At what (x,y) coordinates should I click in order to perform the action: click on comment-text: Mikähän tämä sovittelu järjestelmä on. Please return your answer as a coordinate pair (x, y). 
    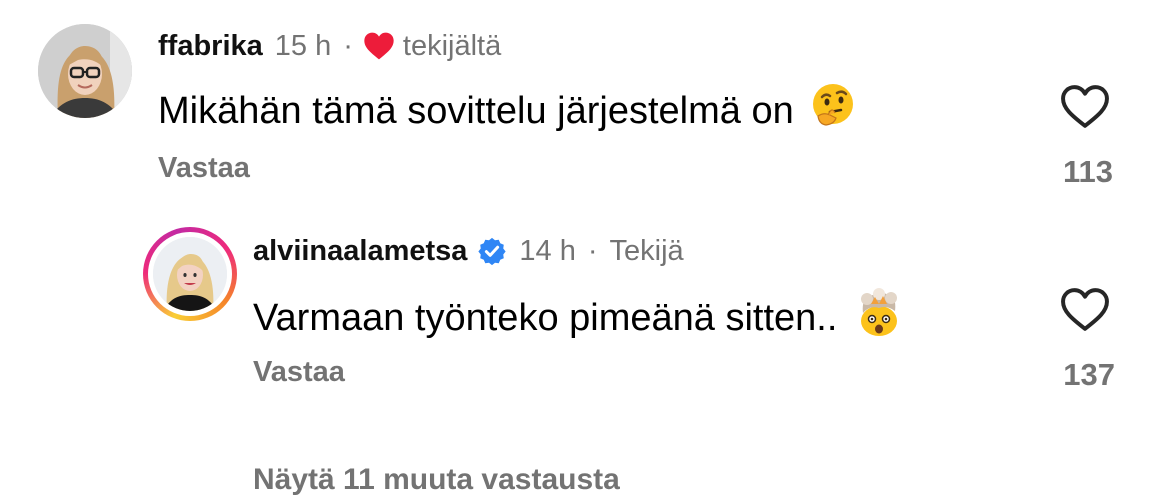
    Looking at the image, I should click on (507, 110).